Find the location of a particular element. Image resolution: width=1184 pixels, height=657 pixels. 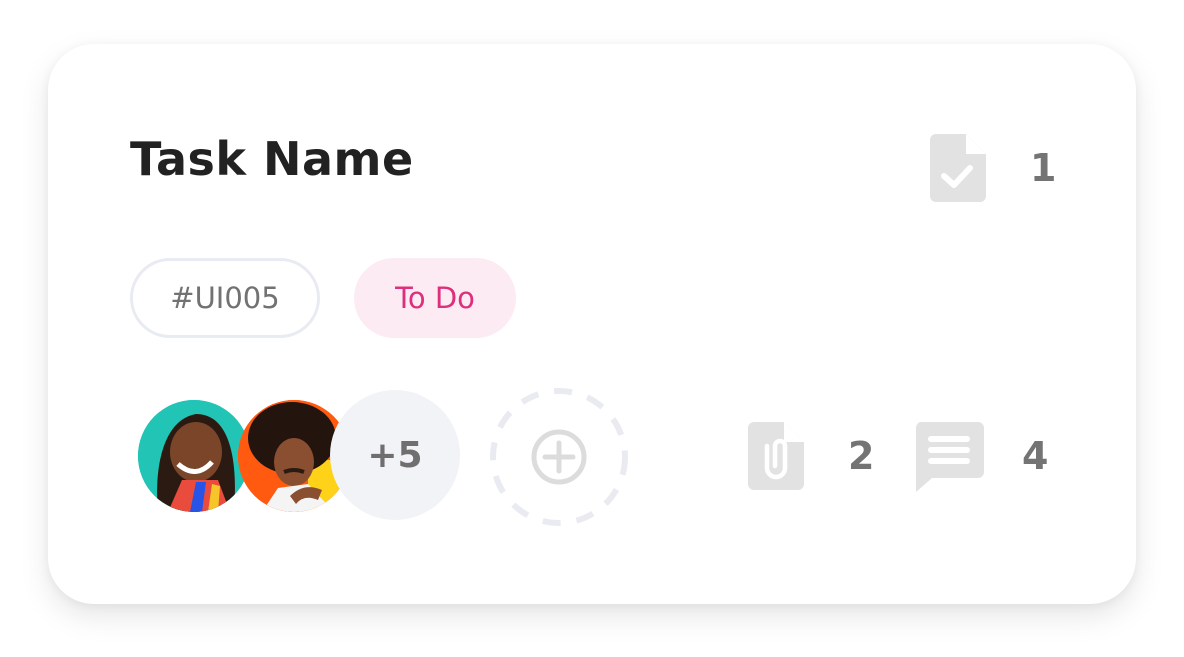

document-check-icon is located at coordinates (958, 168).